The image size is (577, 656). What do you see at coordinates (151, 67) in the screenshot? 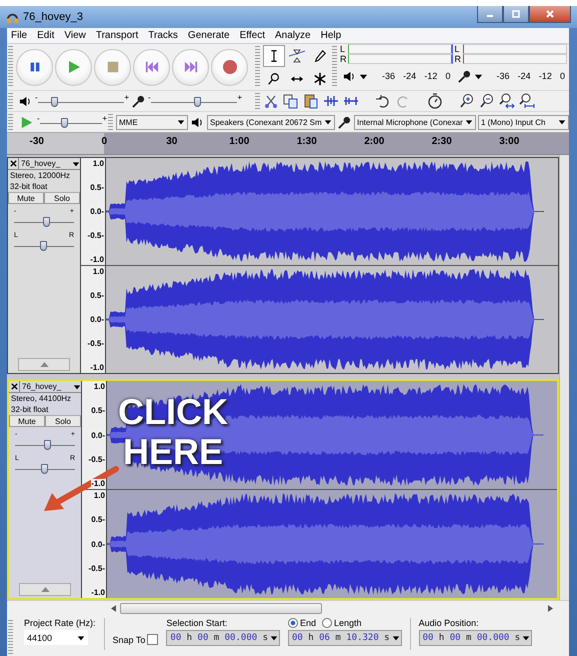
I see `skip-to-start-button` at bounding box center [151, 67].